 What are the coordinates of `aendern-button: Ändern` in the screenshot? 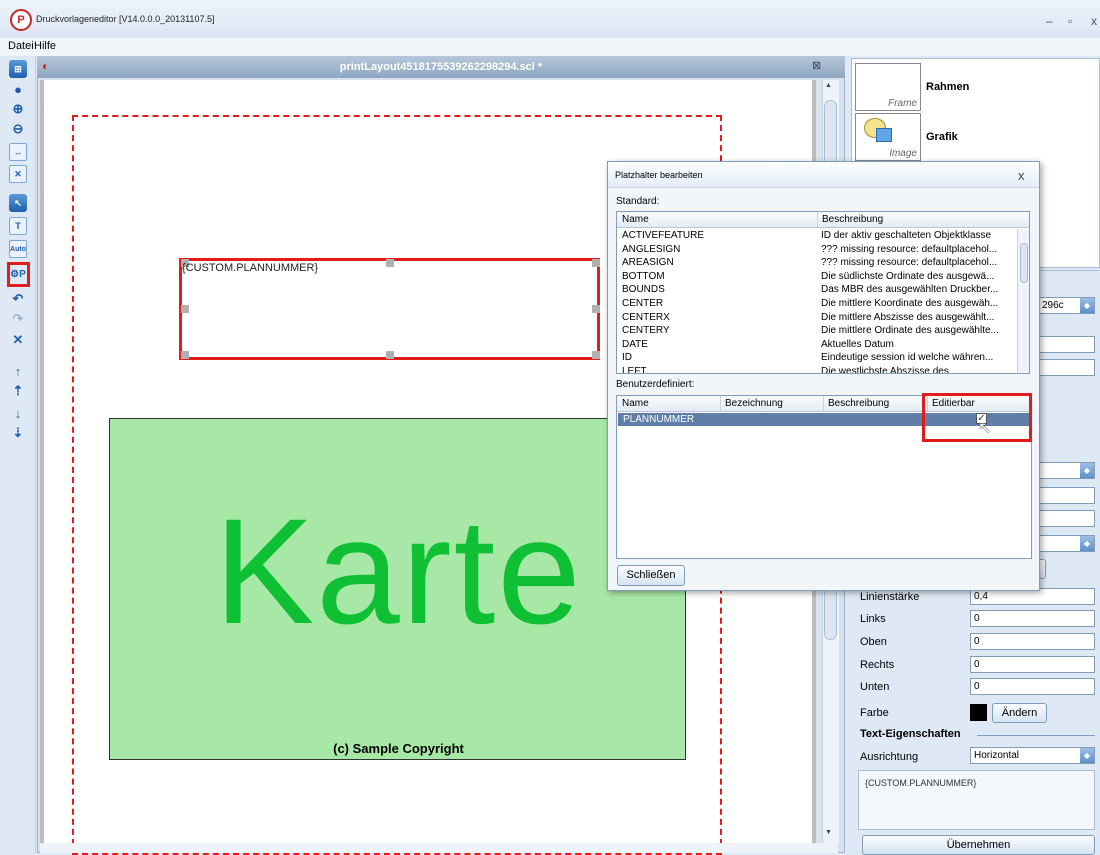 It's located at (1019, 713).